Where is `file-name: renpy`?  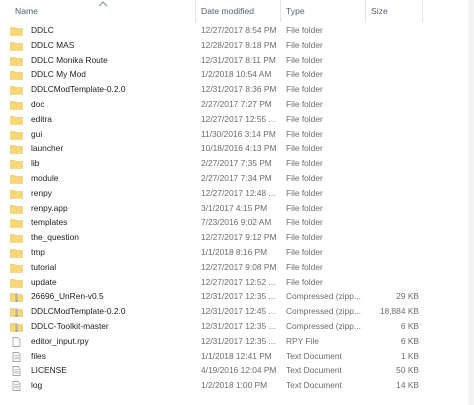
file-name: renpy is located at coordinates (41, 192).